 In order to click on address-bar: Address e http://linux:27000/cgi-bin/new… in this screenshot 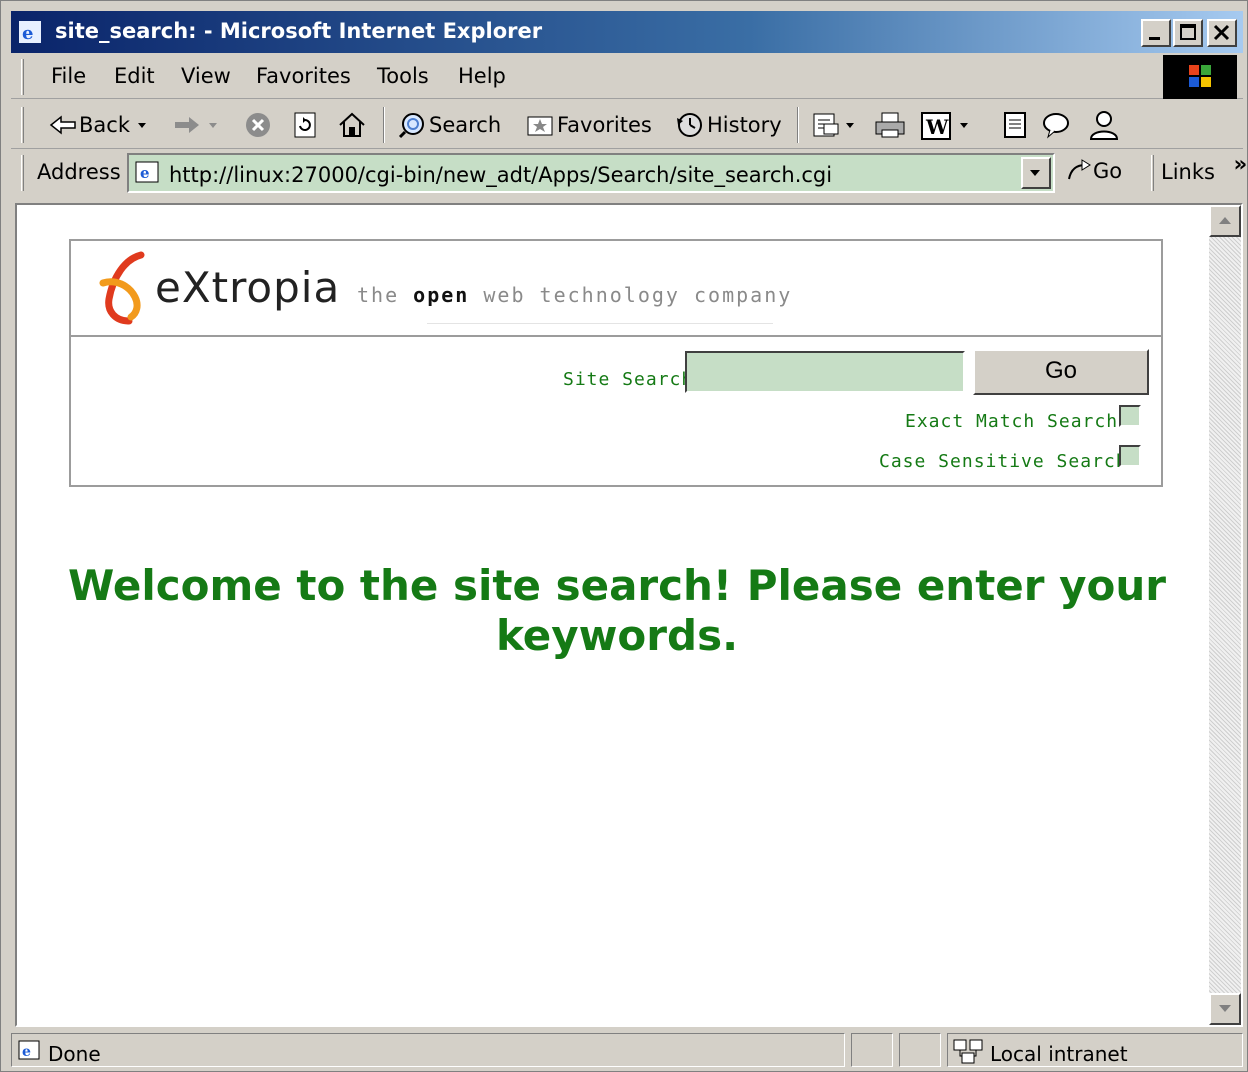, I will do `click(629, 174)`.